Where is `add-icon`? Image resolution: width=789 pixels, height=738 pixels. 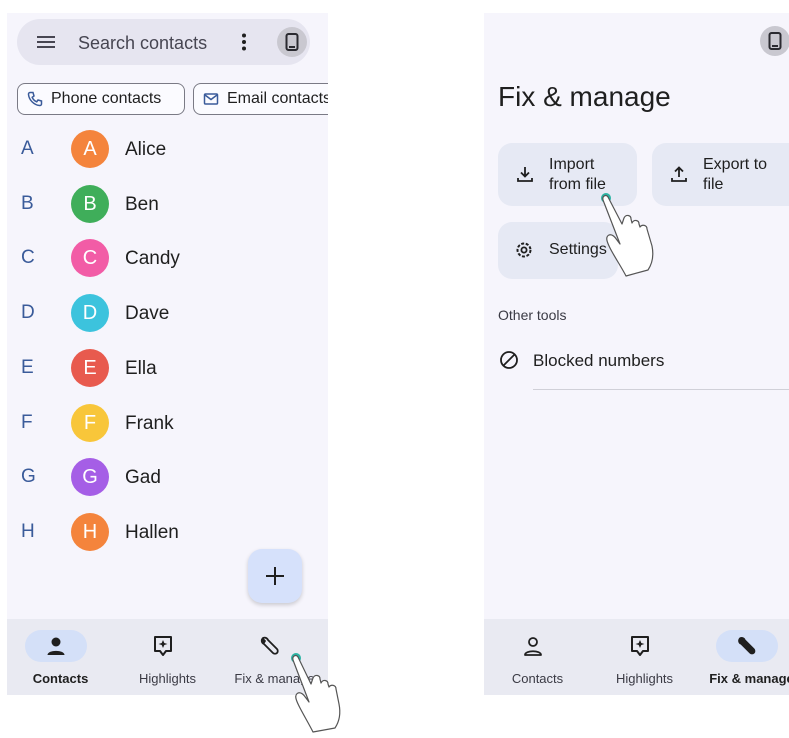
add-icon is located at coordinates (275, 576).